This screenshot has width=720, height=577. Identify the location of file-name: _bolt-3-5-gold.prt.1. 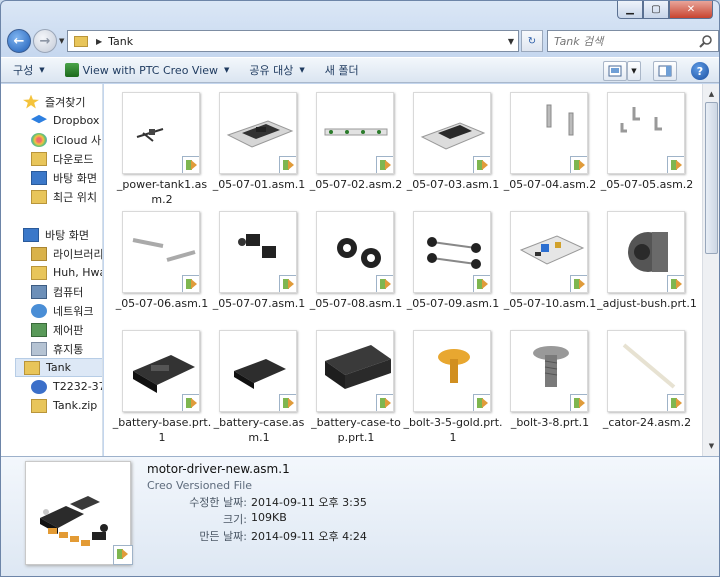
(453, 430).